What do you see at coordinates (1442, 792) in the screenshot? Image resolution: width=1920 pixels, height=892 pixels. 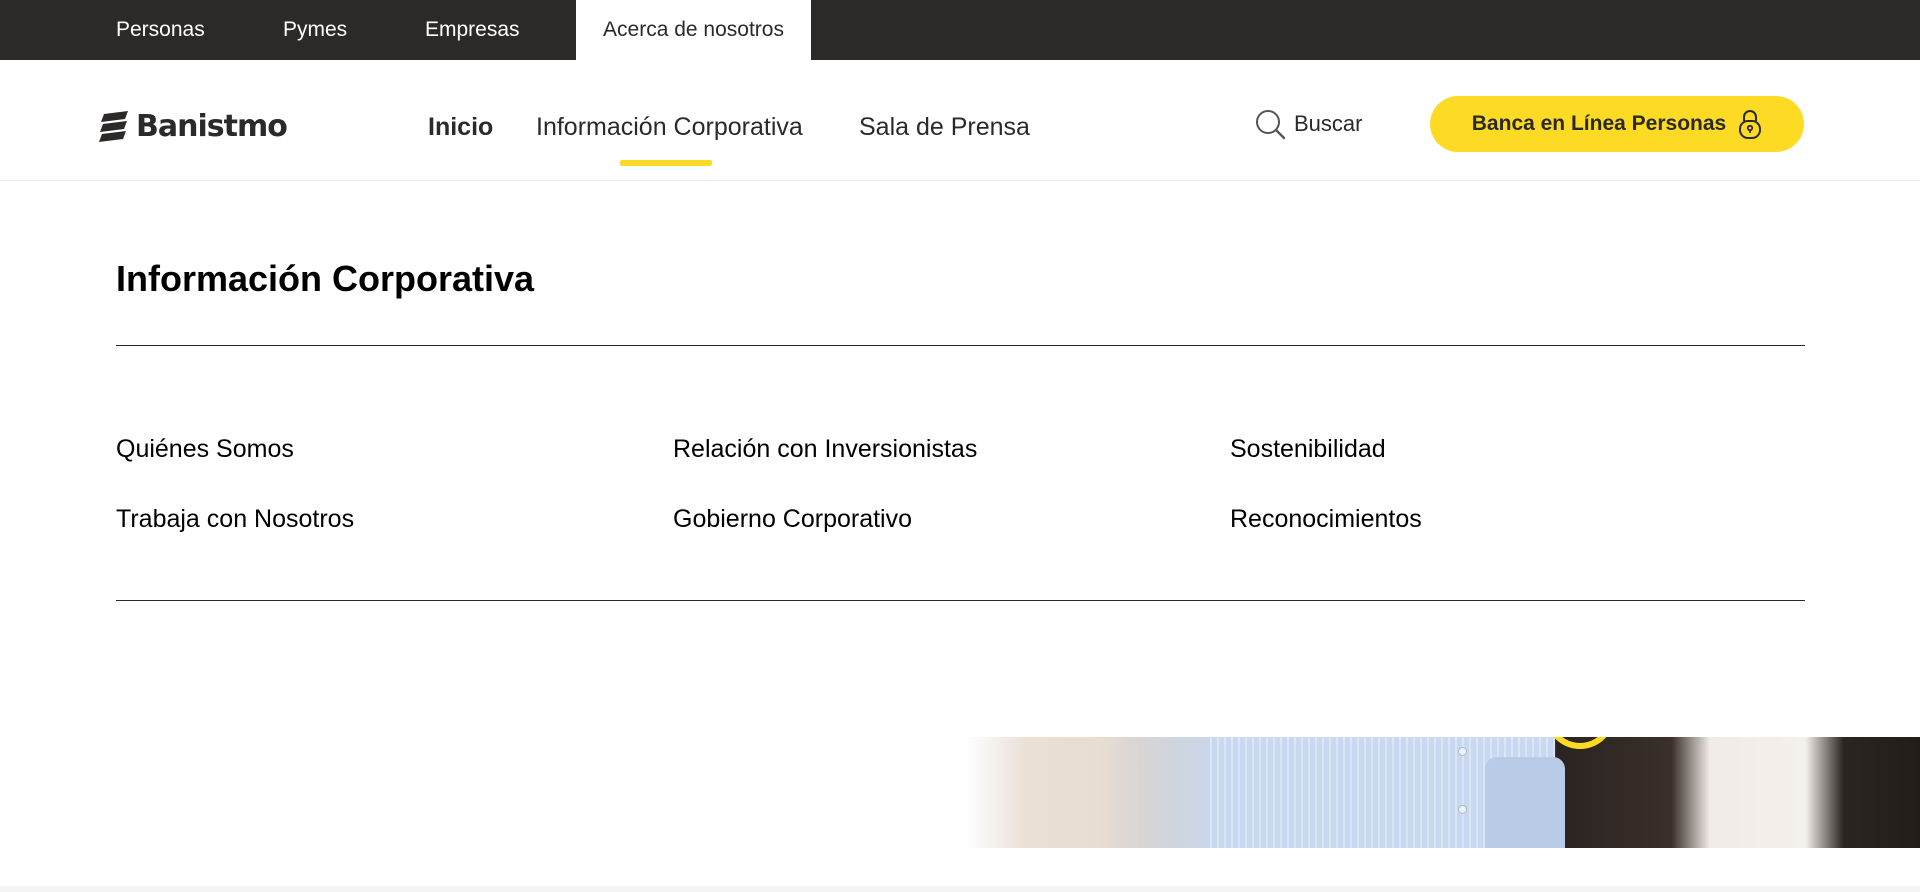 I see `hero-image` at bounding box center [1442, 792].